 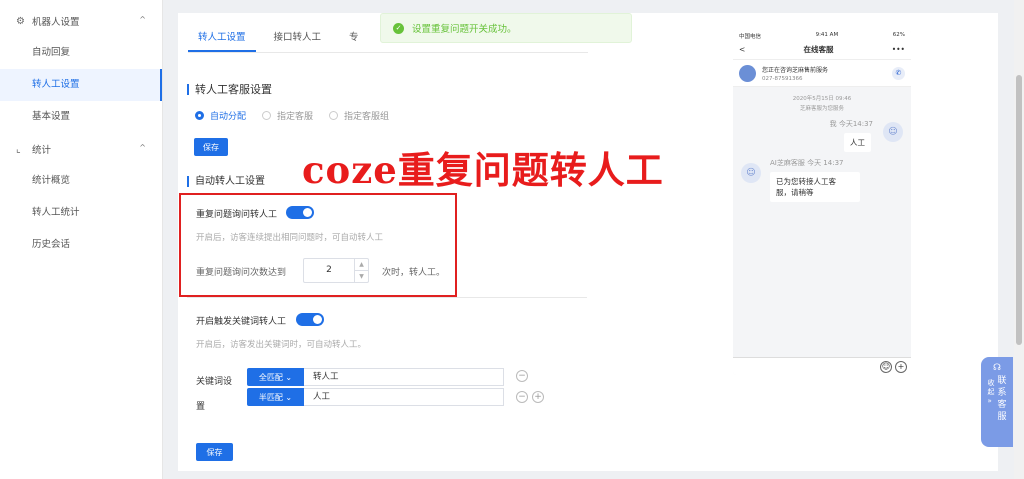 What do you see at coordinates (893, 132) in the screenshot?
I see `user-avatar-icon: ☺` at bounding box center [893, 132].